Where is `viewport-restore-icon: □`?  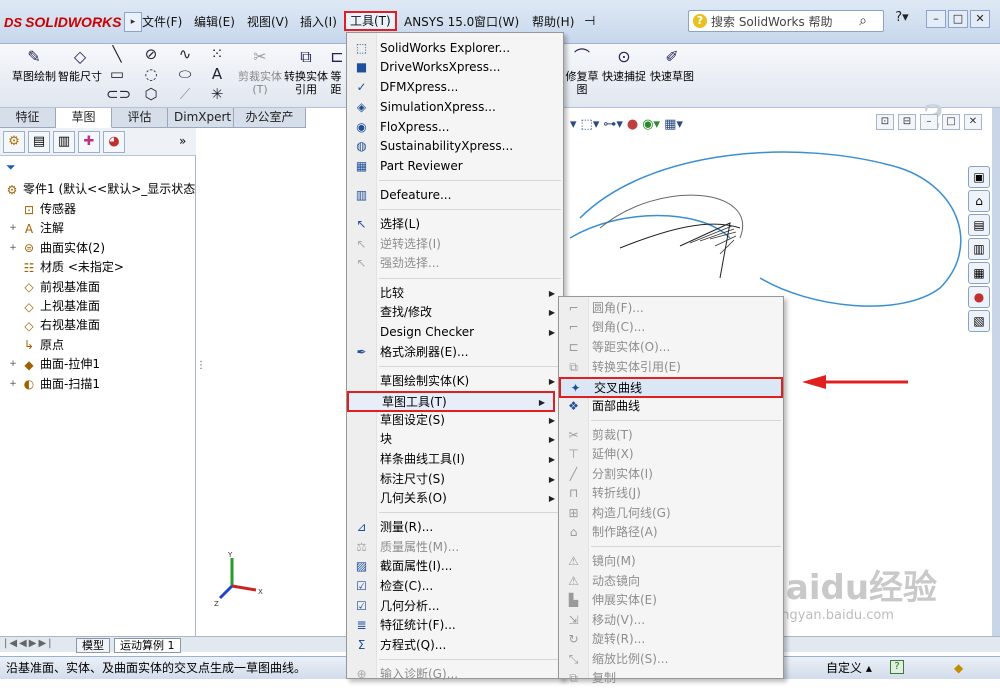
viewport-restore-icon: □ is located at coordinates (951, 122).